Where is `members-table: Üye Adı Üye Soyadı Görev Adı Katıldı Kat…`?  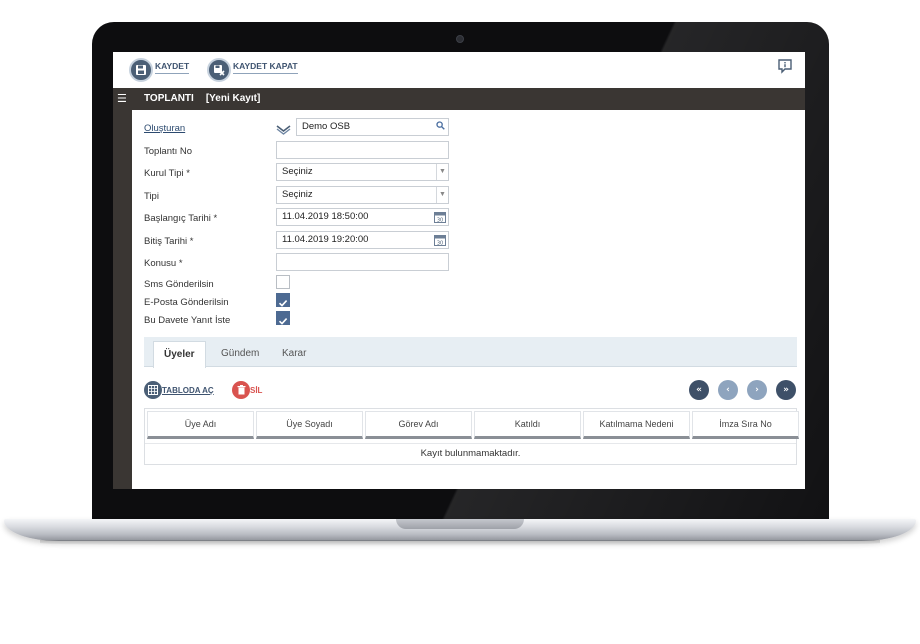
members-table: Üye Adı Üye Soyadı Görev Adı Katıldı Kat… is located at coordinates (471, 436).